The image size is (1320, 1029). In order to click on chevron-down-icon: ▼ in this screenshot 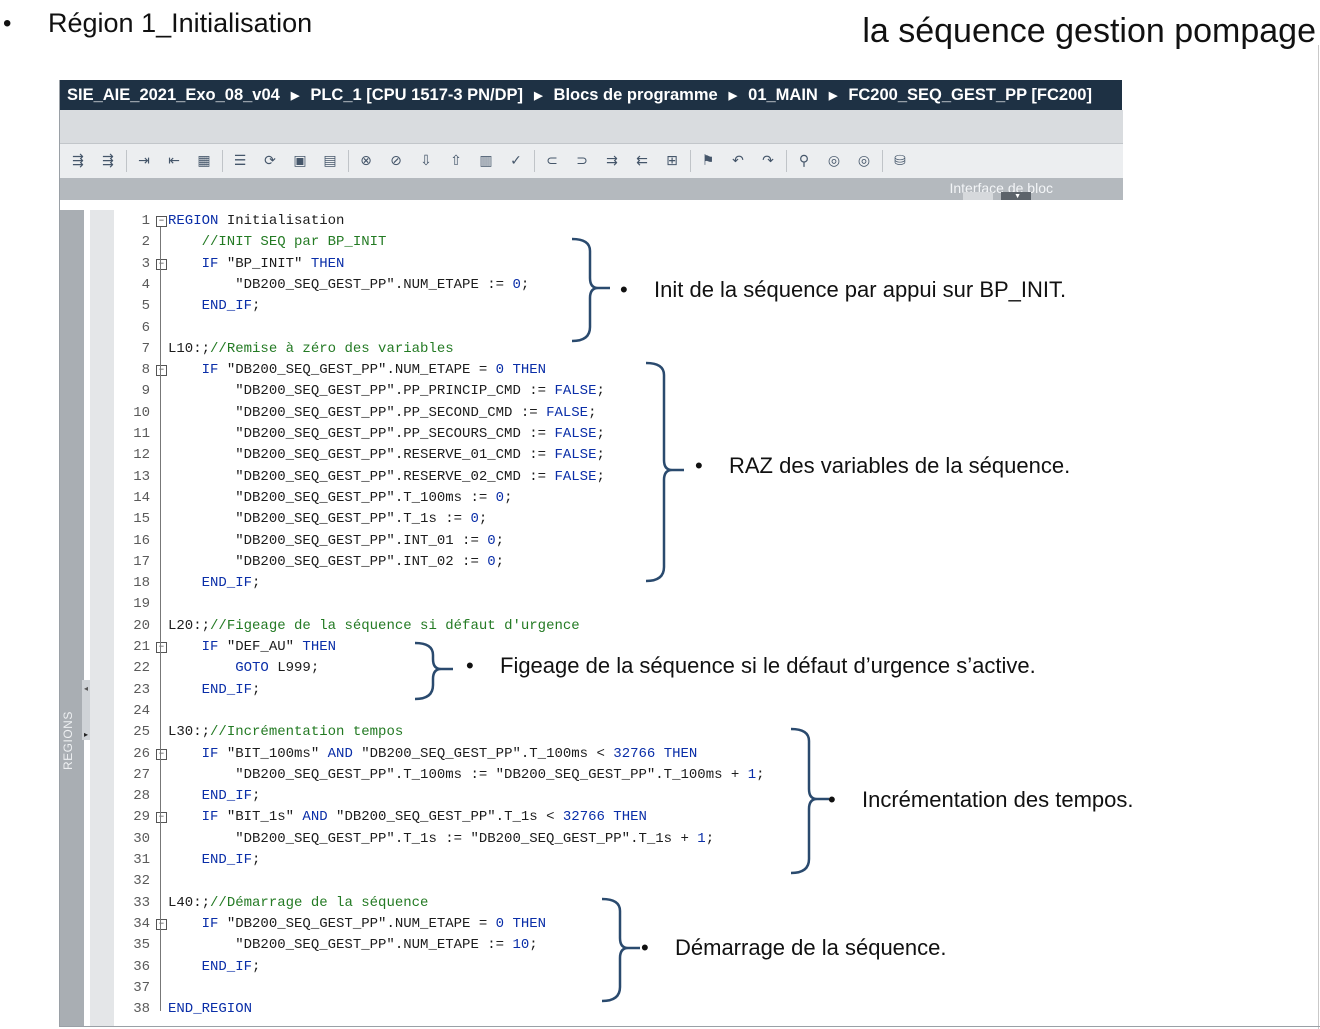, I will do `click(1017, 196)`.